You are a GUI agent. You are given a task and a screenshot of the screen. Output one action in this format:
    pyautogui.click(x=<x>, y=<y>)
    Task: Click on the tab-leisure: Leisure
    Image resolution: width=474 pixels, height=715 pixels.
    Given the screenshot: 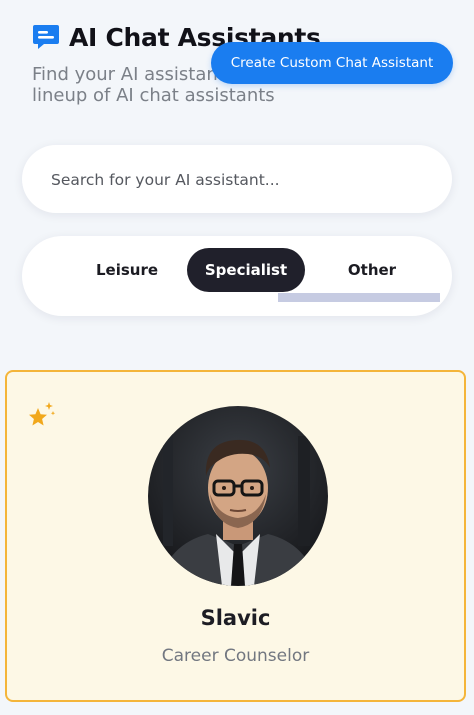 What is the action you would take?
    pyautogui.click(x=127, y=270)
    